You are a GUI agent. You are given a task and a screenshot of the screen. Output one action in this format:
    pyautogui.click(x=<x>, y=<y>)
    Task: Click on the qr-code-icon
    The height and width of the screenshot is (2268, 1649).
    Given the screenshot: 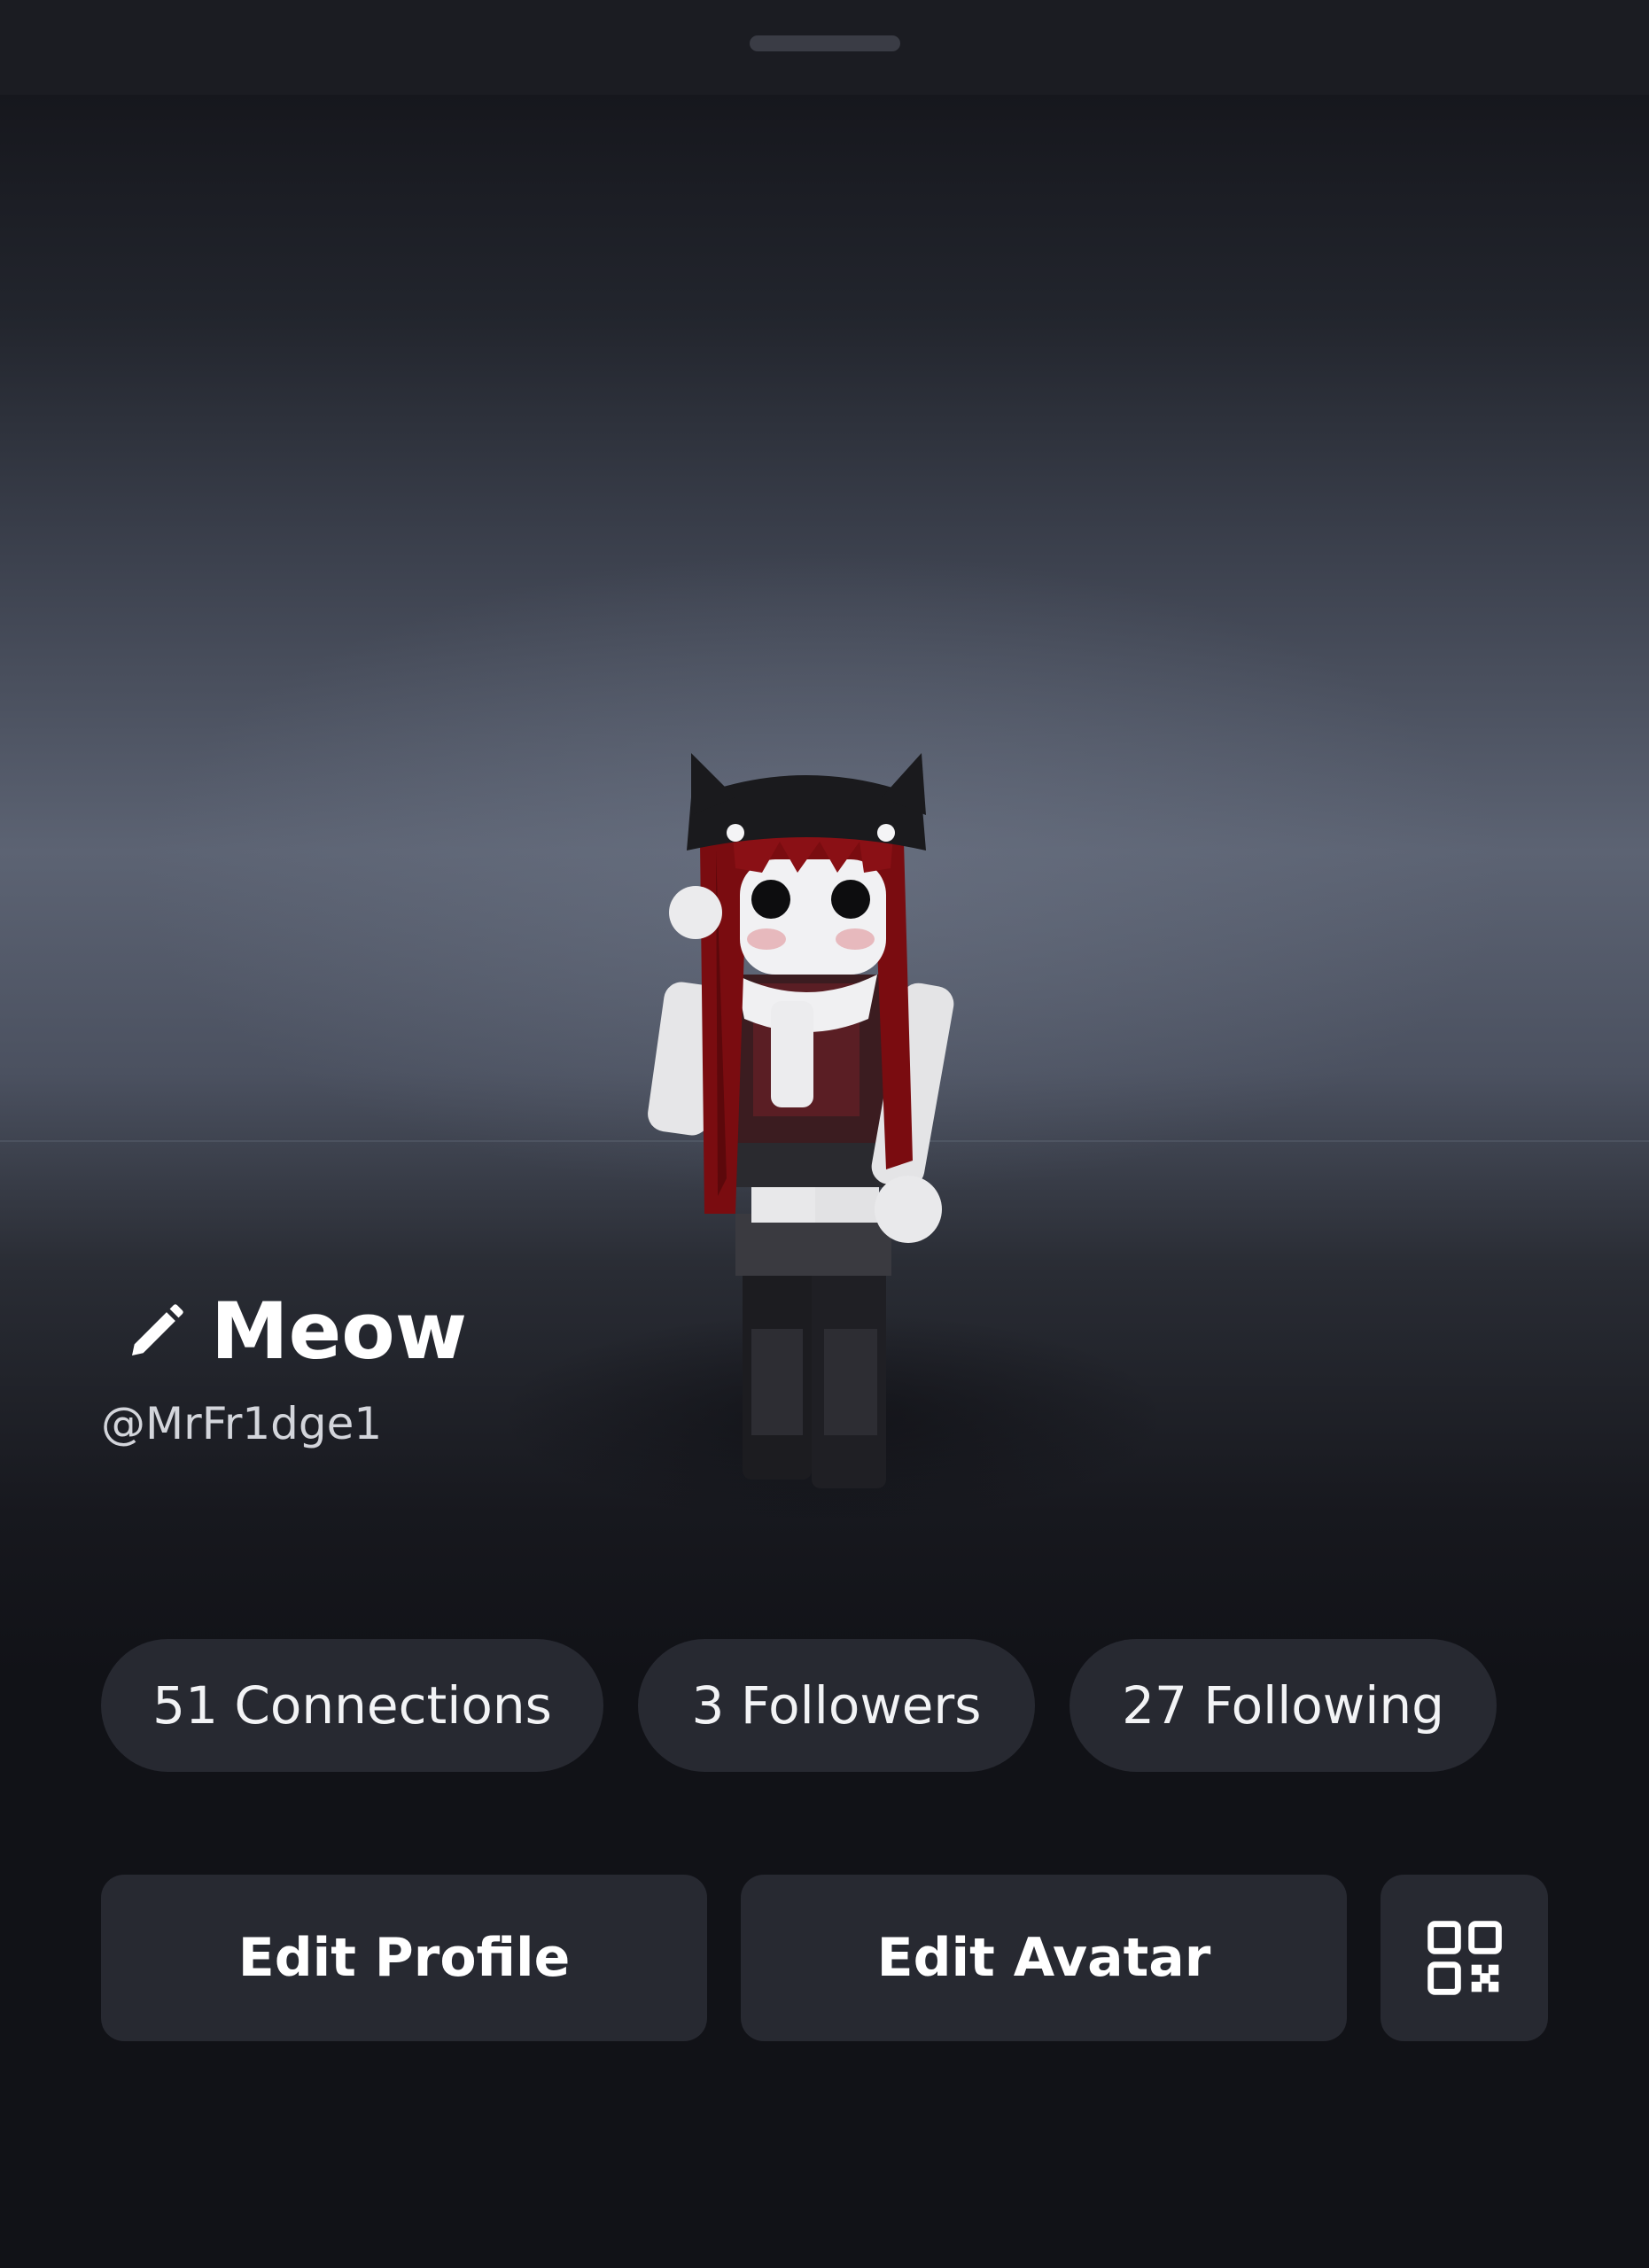 What is the action you would take?
    pyautogui.click(x=1464, y=1958)
    